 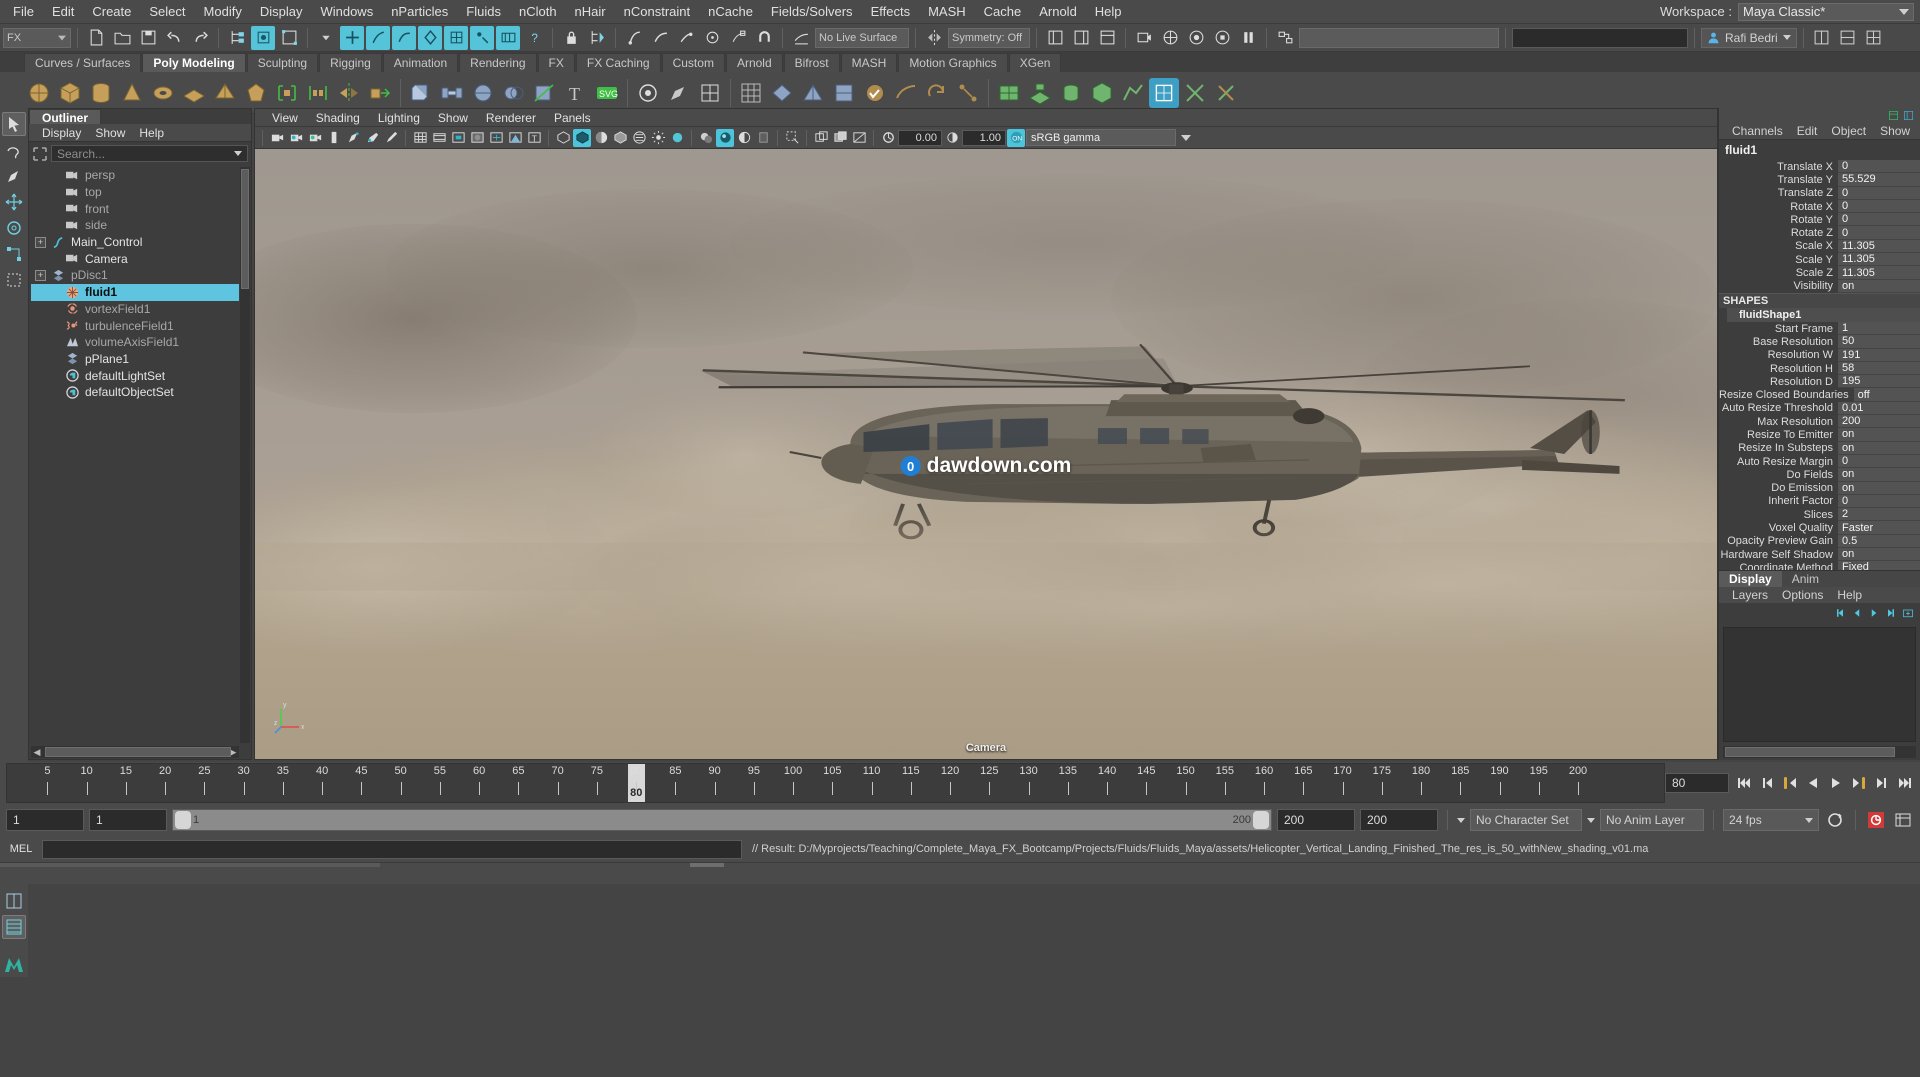 What do you see at coordinates (135, 392) in the screenshot?
I see `outliner-item-defaultobjectset: defaultObjectSet` at bounding box center [135, 392].